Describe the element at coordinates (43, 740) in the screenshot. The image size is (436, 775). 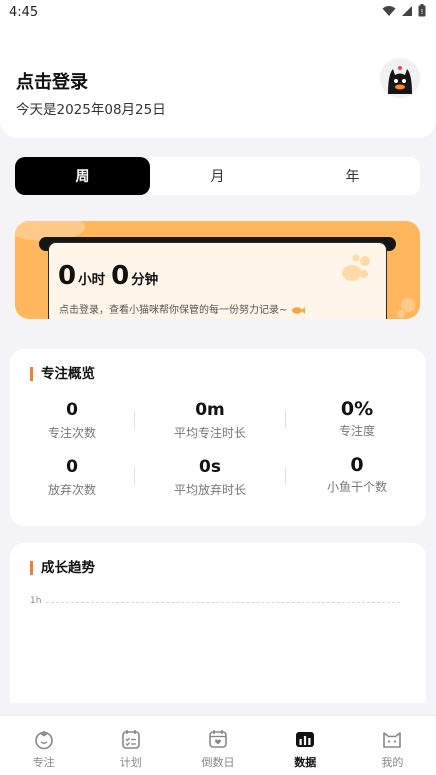
I see `tomato-icon` at that location.